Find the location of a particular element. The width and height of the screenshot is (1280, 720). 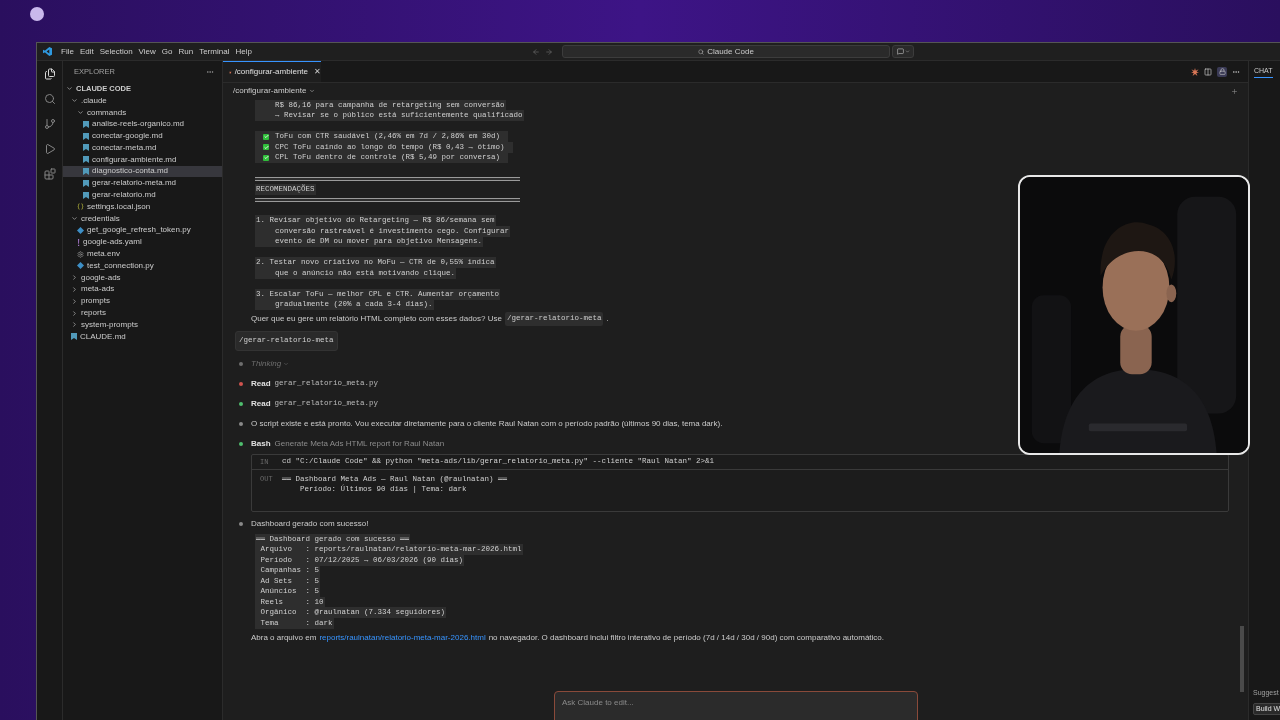

explorer-row: conectar-google.md is located at coordinates (142, 136).